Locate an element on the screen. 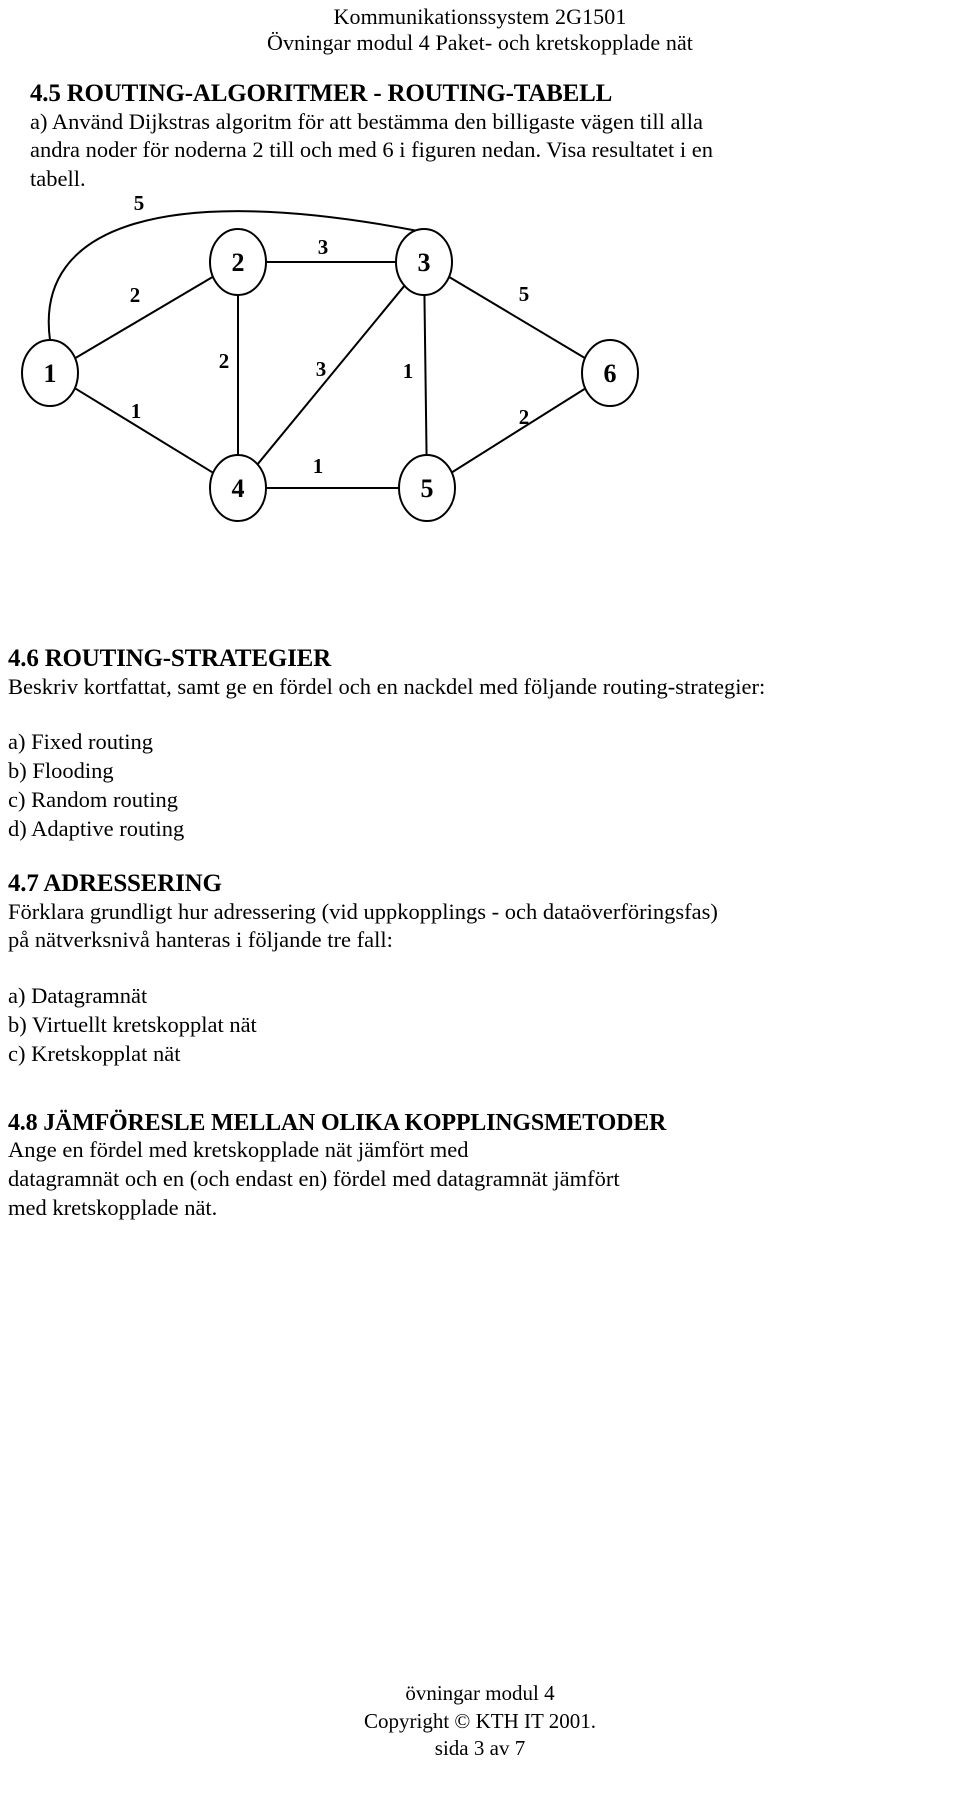  graph-edge-weight-1-2: 2 is located at coordinates (135, 295).